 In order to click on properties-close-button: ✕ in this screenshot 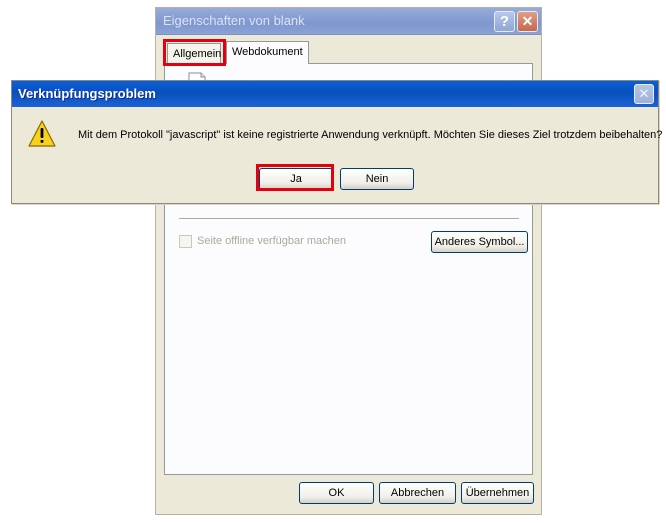, I will do `click(527, 21)`.